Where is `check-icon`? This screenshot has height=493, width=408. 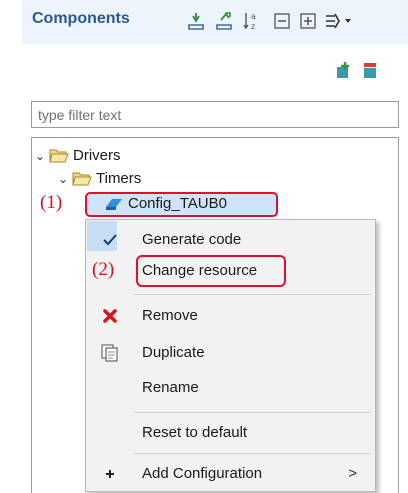 check-icon is located at coordinates (110, 240).